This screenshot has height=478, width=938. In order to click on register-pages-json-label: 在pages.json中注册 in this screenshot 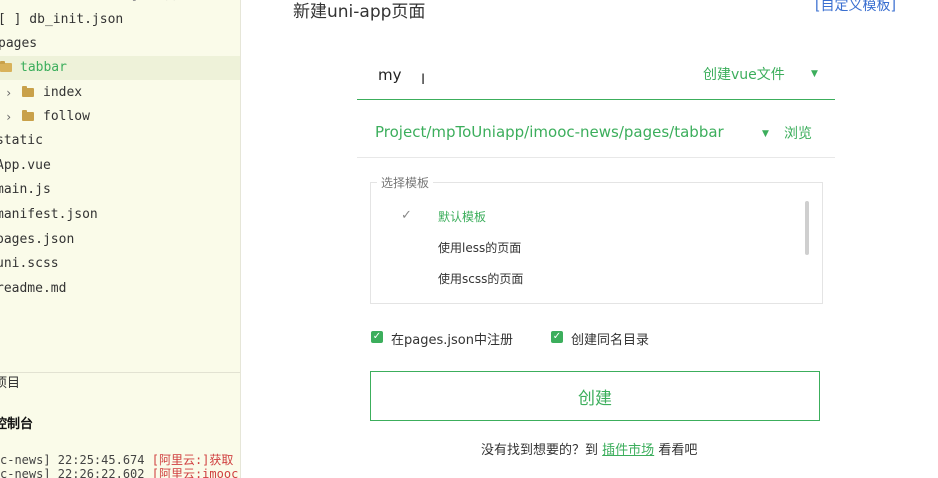, I will do `click(452, 338)`.